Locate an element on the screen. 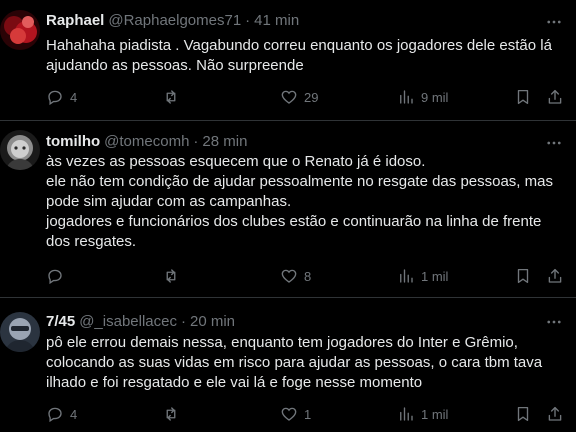 Image resolution: width=576 pixels, height=432 pixels. timestamp: 28 min is located at coordinates (224, 141).